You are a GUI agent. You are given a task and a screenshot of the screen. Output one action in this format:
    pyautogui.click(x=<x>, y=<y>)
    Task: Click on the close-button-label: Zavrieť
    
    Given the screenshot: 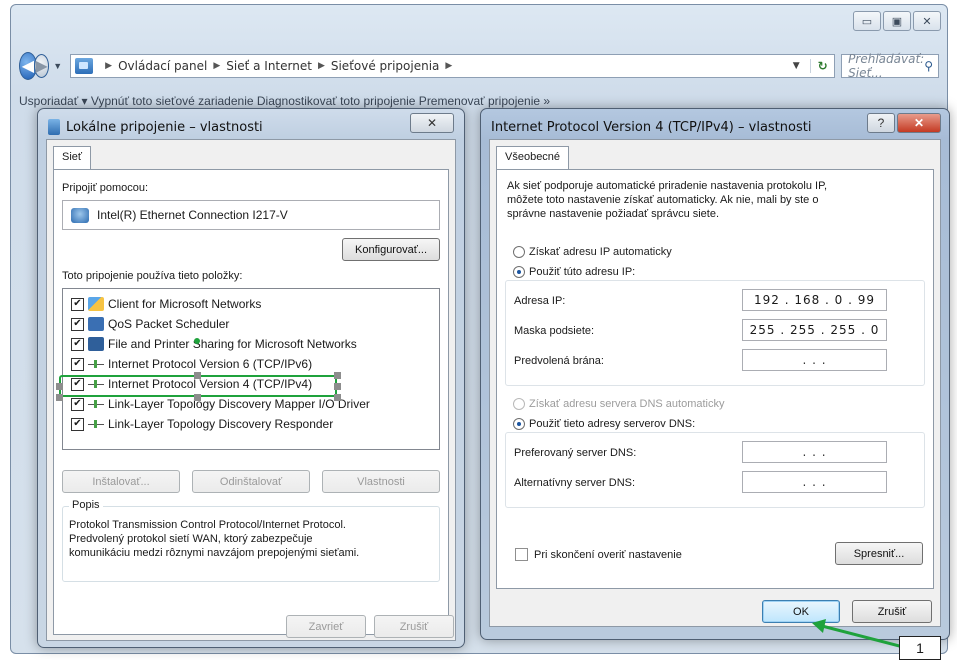 What is the action you would take?
    pyautogui.click(x=326, y=626)
    